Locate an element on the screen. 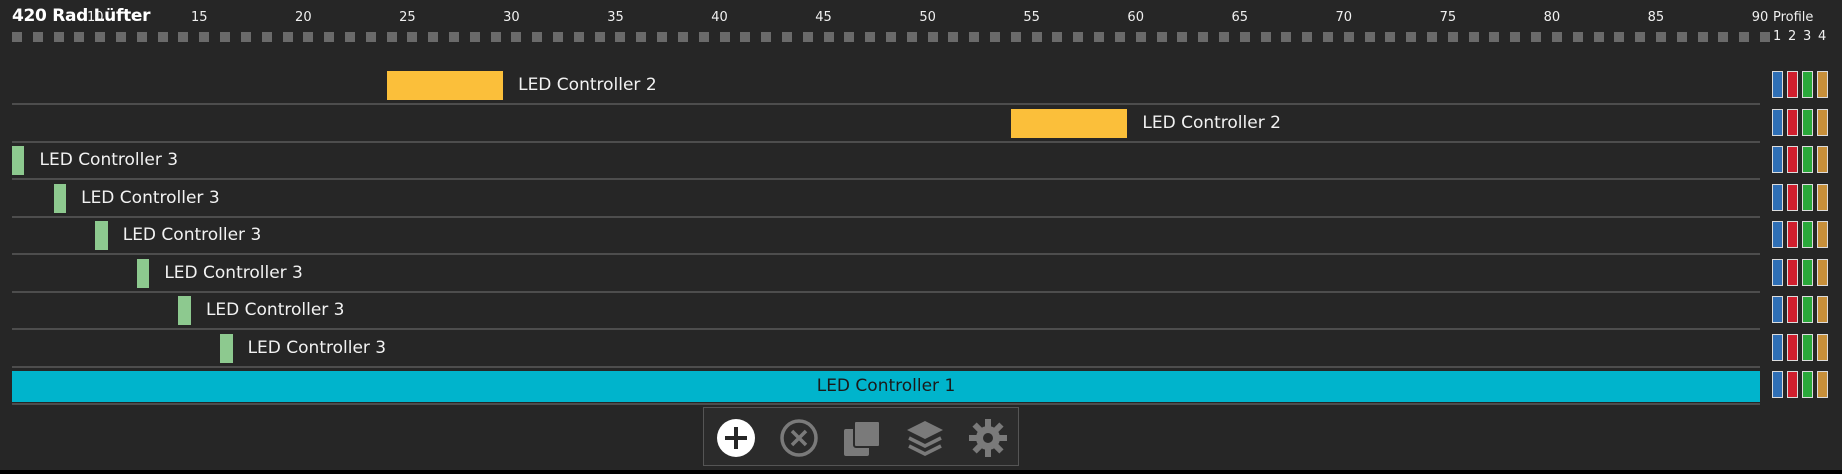 Image resolution: width=1842 pixels, height=474 pixels. layers-button is located at coordinates (925, 438).